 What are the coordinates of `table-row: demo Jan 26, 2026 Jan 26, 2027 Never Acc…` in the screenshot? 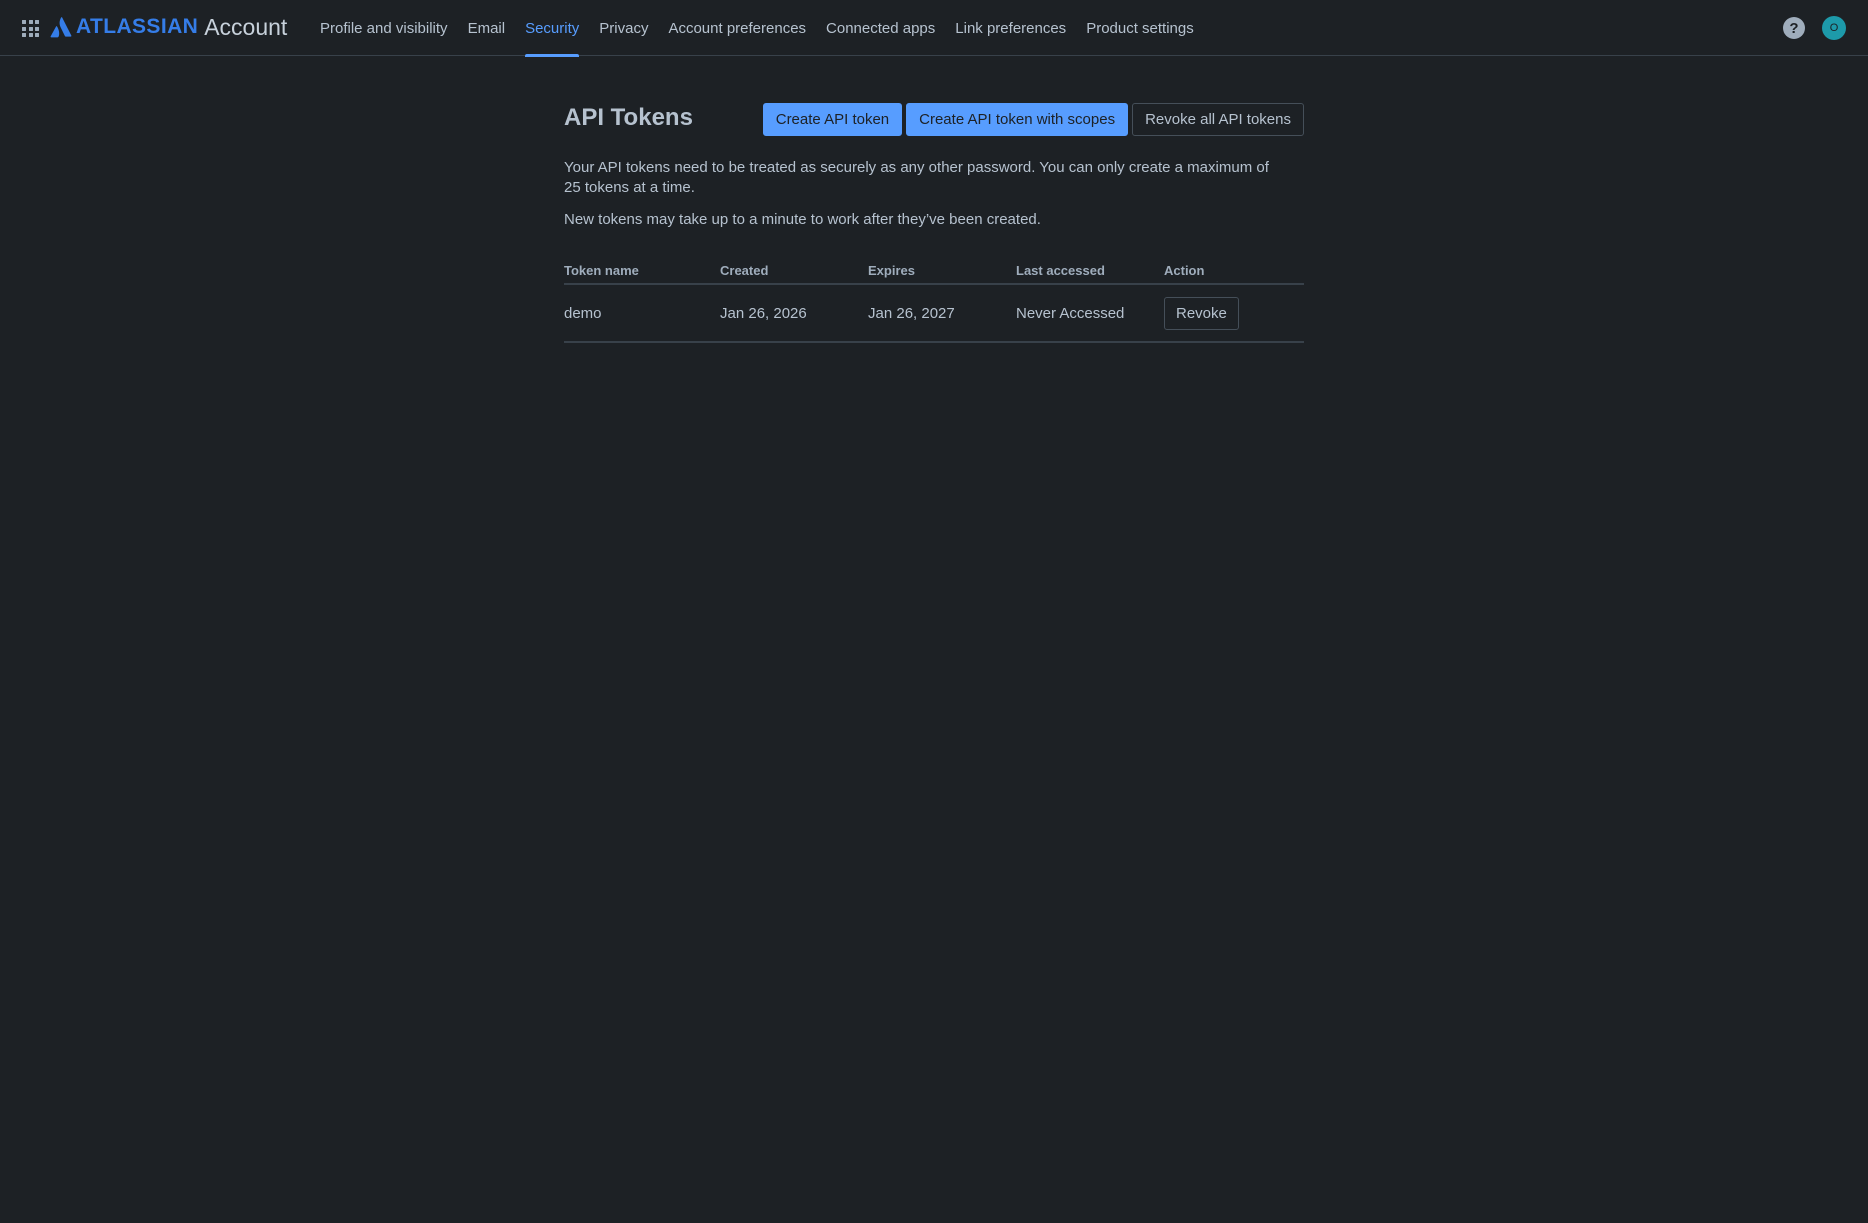 It's located at (934, 313).